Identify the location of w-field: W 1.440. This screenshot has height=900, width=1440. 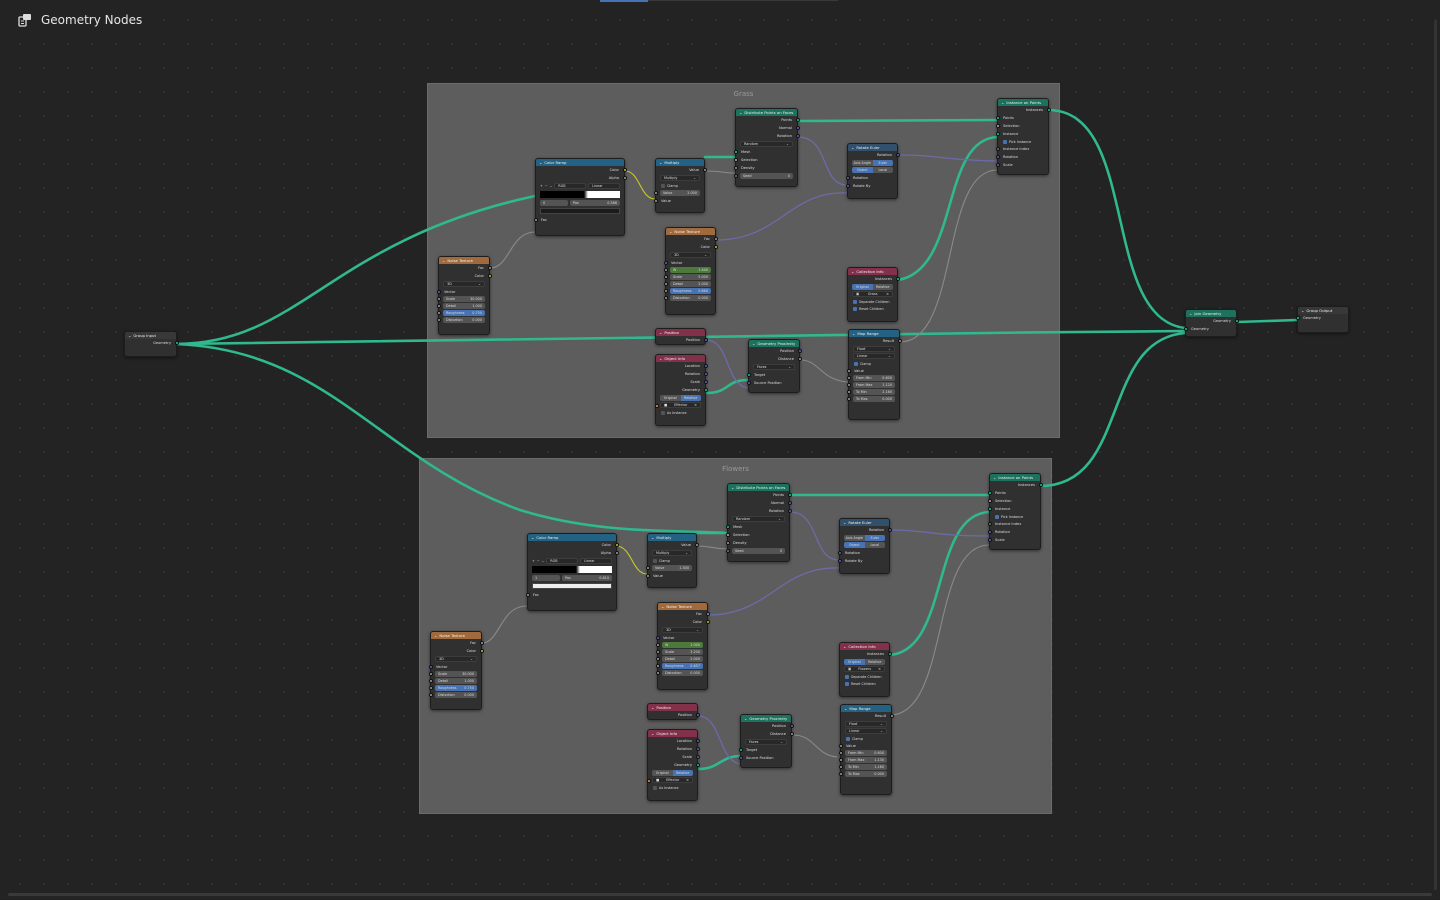
(687, 270).